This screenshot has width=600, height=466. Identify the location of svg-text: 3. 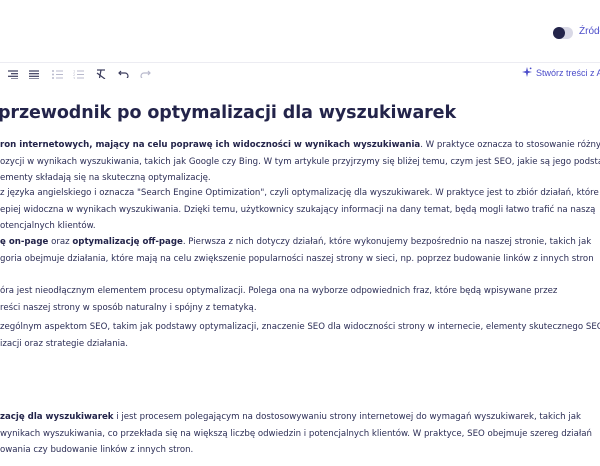
(74, 77).